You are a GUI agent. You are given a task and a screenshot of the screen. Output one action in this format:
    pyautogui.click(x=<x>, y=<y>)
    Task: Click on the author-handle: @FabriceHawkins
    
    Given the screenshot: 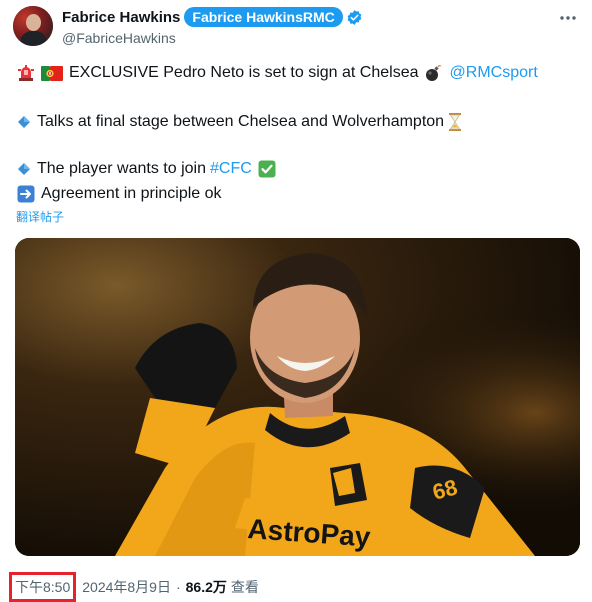 What is the action you would take?
    pyautogui.click(x=119, y=38)
    